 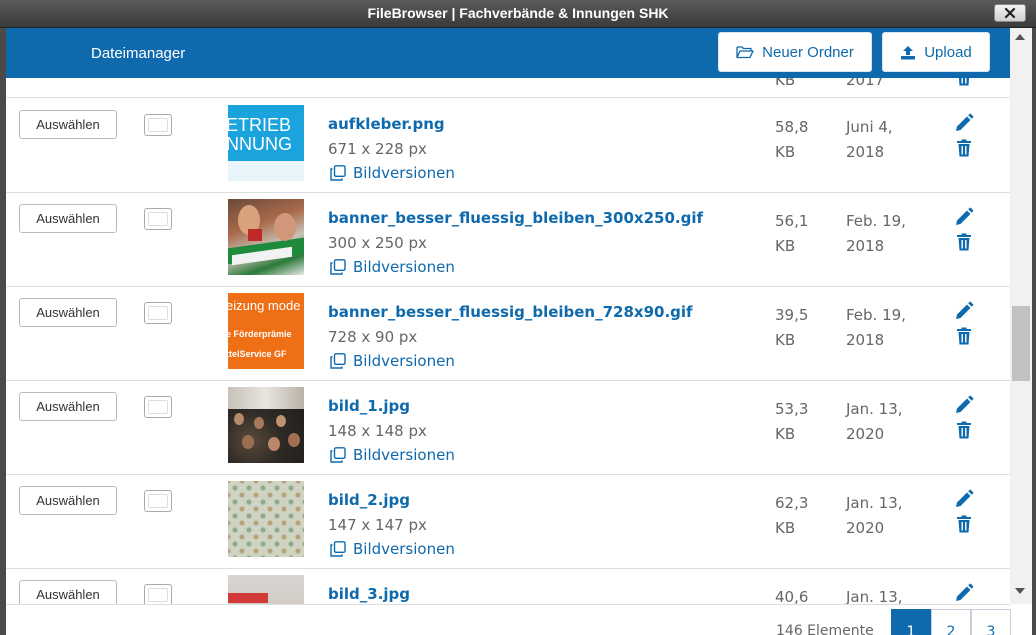 What do you see at coordinates (508, 619) in the screenshot?
I see `pagination-footer: 146 Elemente 1 2 3` at bounding box center [508, 619].